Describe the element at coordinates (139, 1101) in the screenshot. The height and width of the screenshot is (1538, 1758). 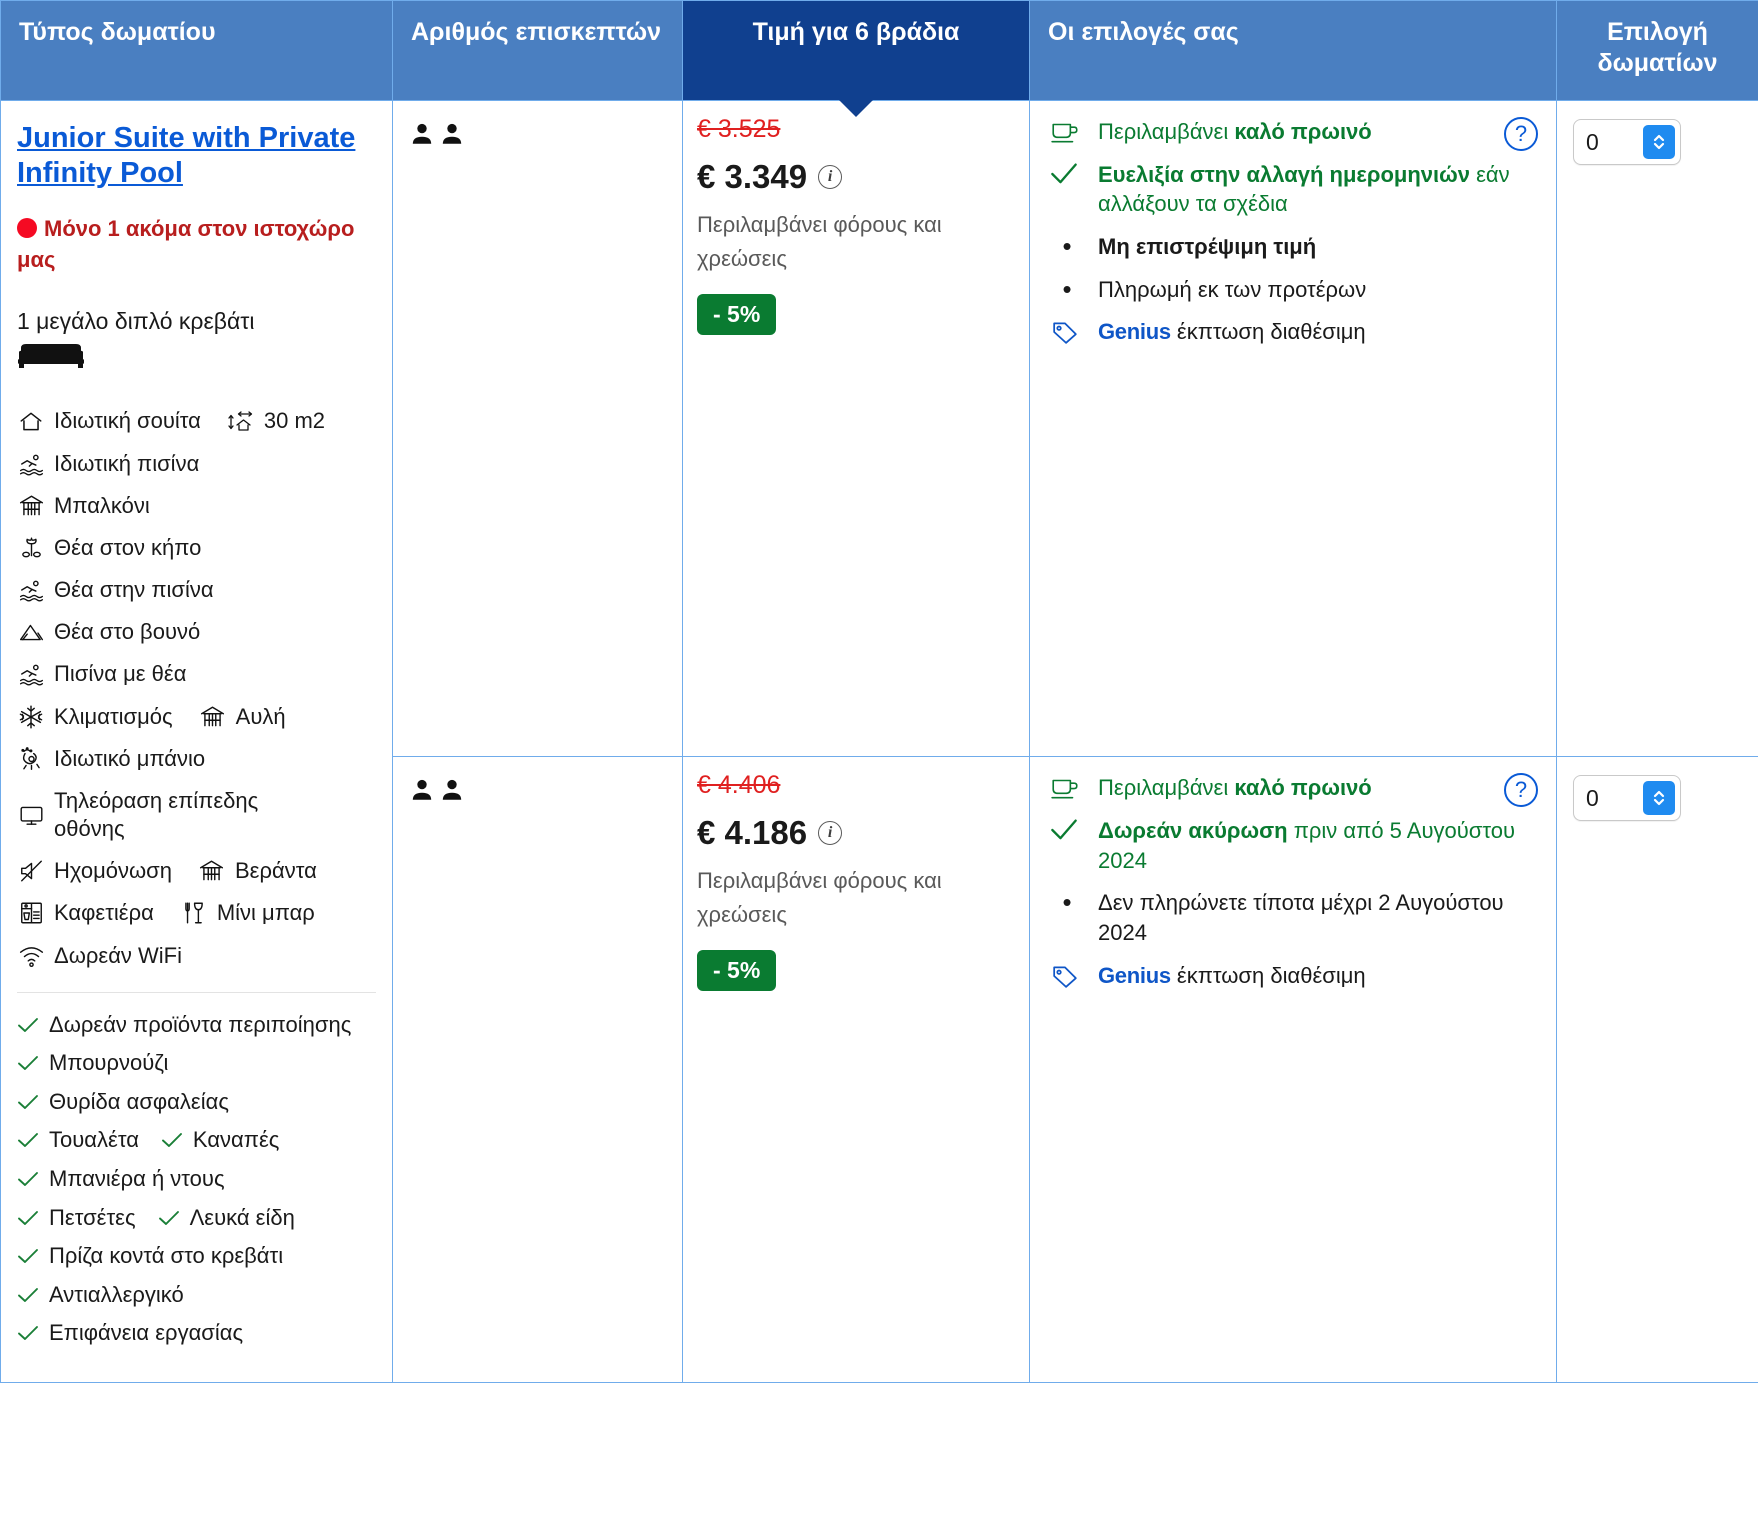
I see `check-label: Θυρίδα ασφαλείας` at that location.